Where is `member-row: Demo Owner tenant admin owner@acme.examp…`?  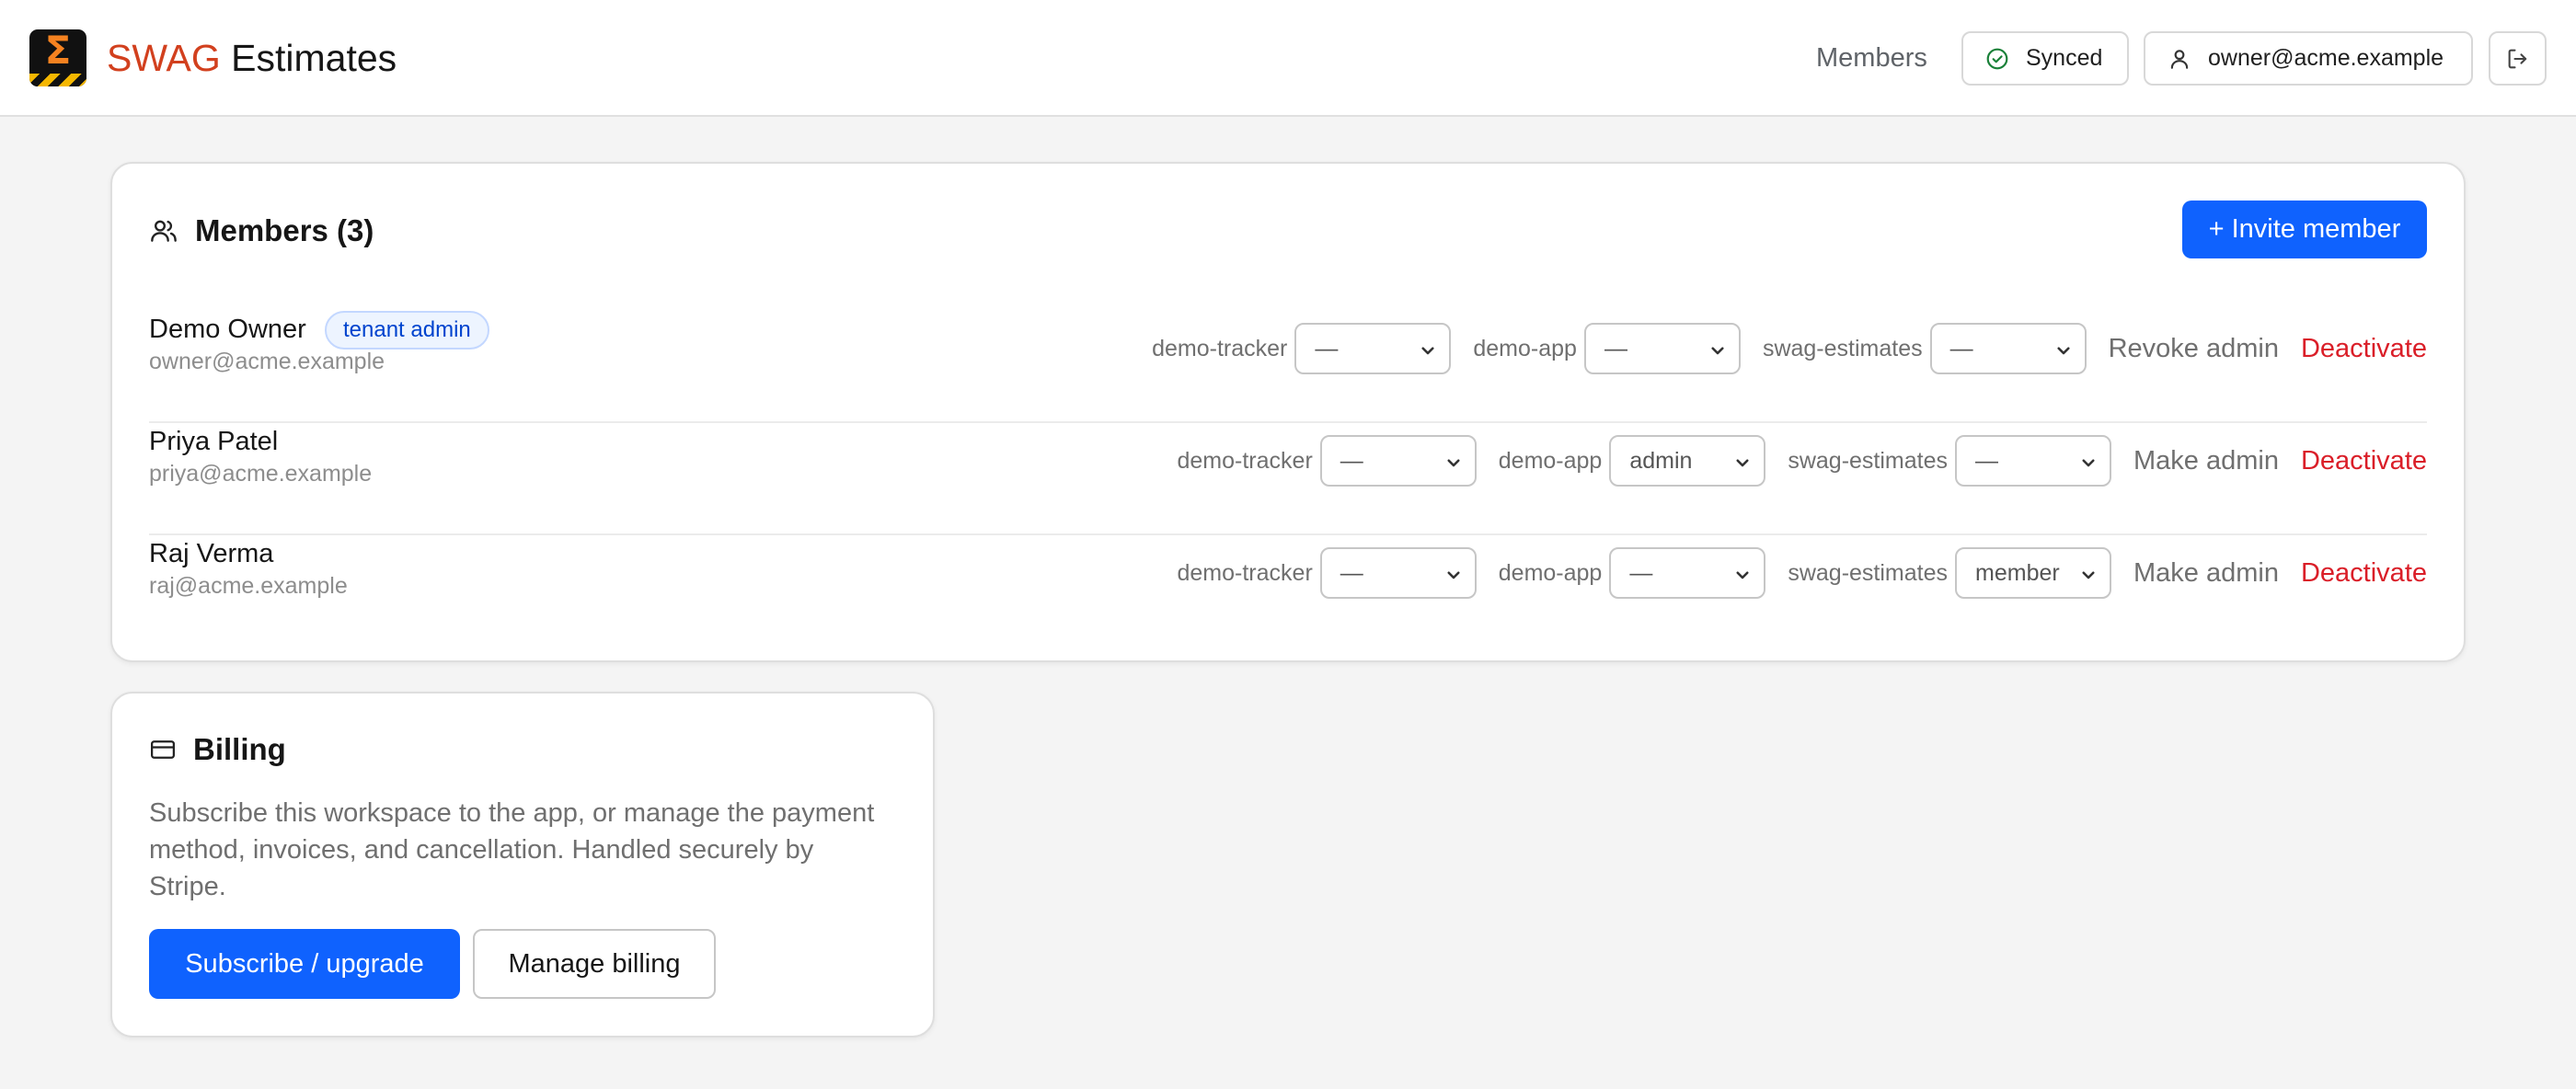 member-row: Demo Owner tenant admin owner@acme.examp… is located at coordinates (1288, 367).